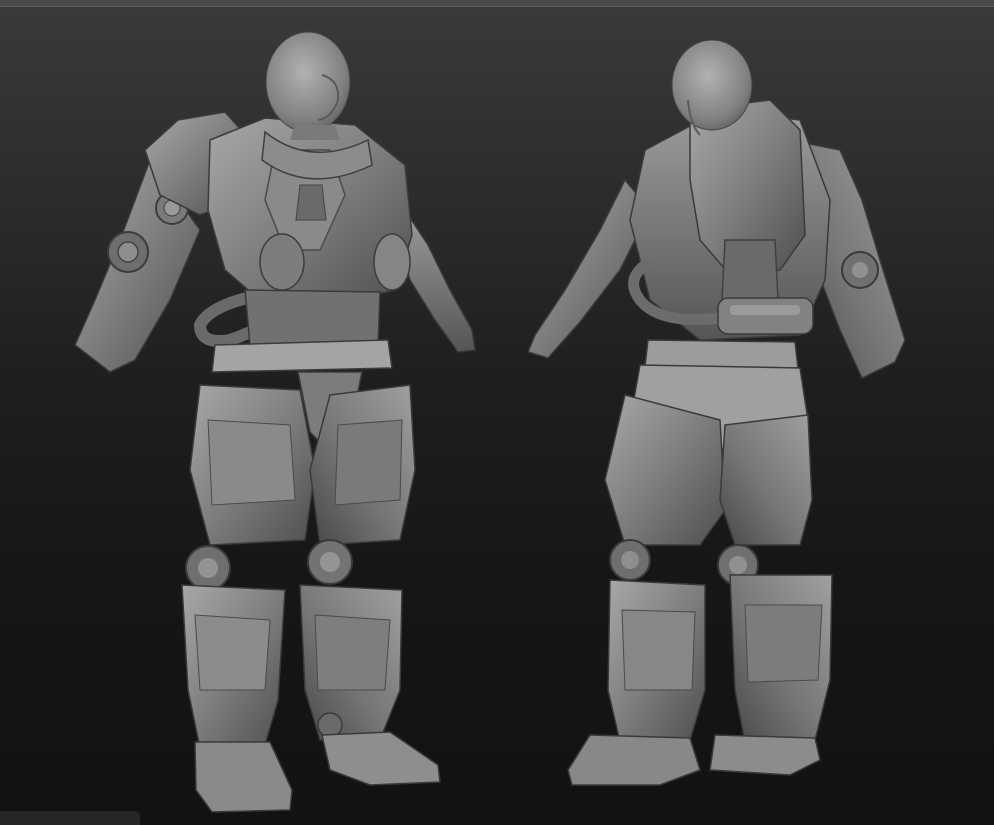 The height and width of the screenshot is (825, 994). I want to click on back-belt, so click(721, 354).